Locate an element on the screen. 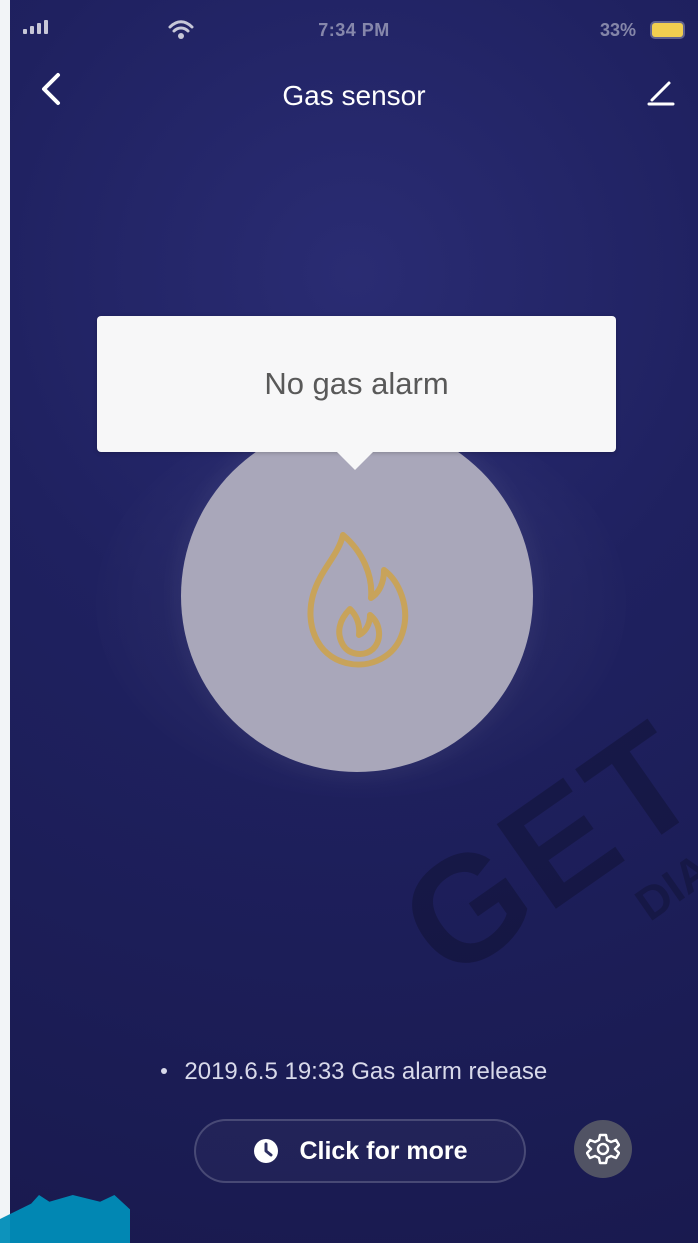 This screenshot has width=698, height=1243. status-bar: 7:34 PM 33% is located at coordinates (354, 29).